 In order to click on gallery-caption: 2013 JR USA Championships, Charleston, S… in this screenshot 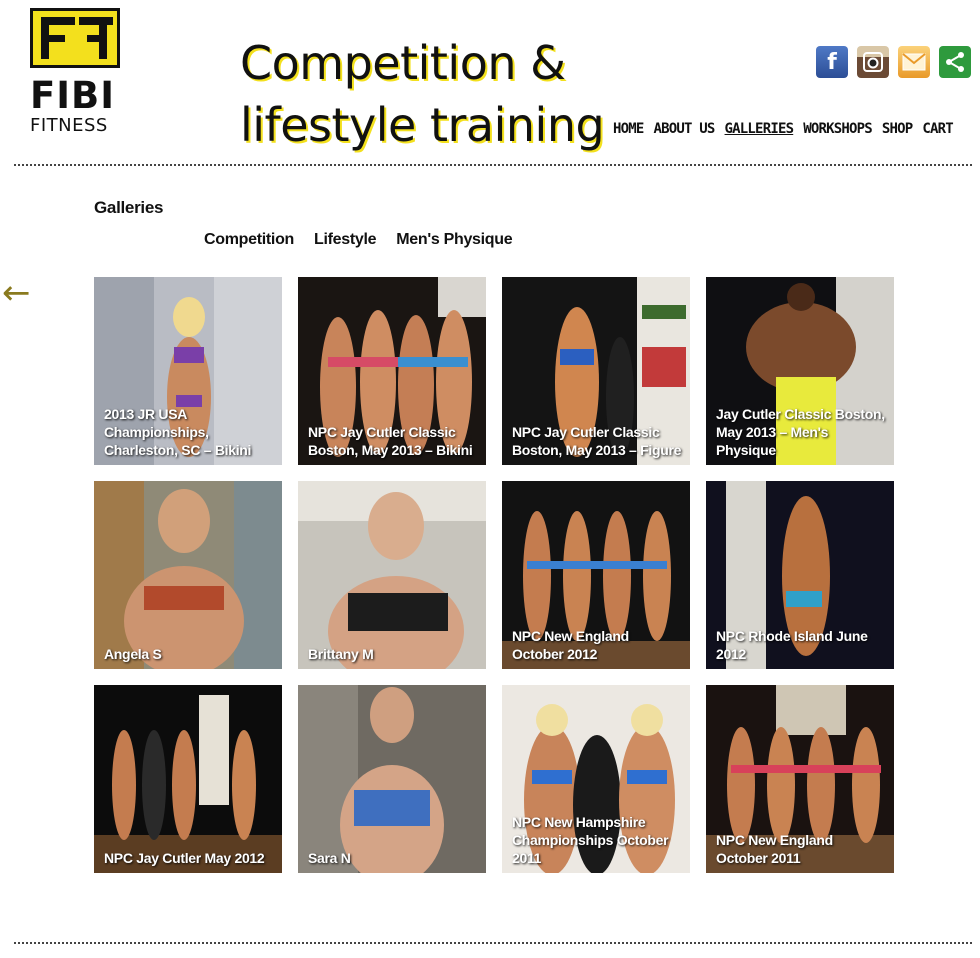, I will do `click(178, 432)`.